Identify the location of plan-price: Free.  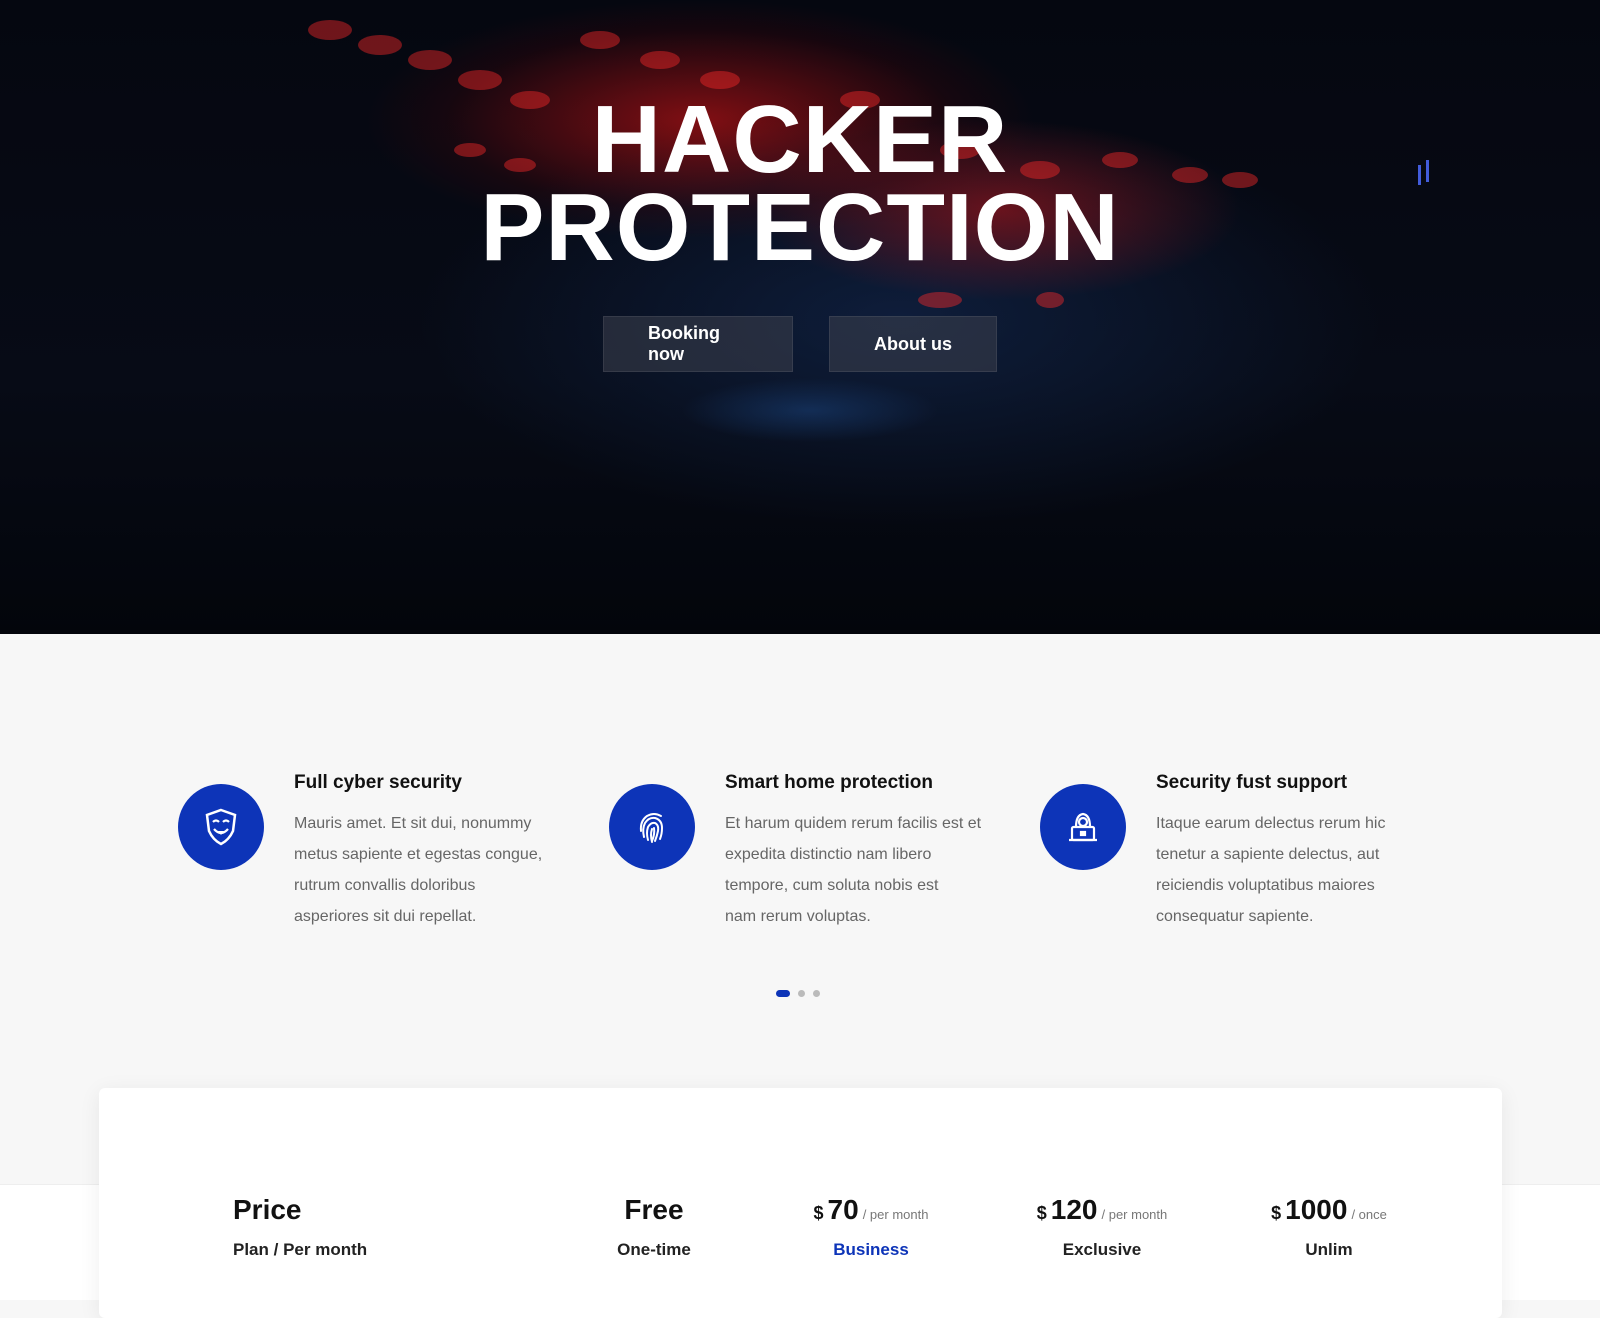
(654, 1210).